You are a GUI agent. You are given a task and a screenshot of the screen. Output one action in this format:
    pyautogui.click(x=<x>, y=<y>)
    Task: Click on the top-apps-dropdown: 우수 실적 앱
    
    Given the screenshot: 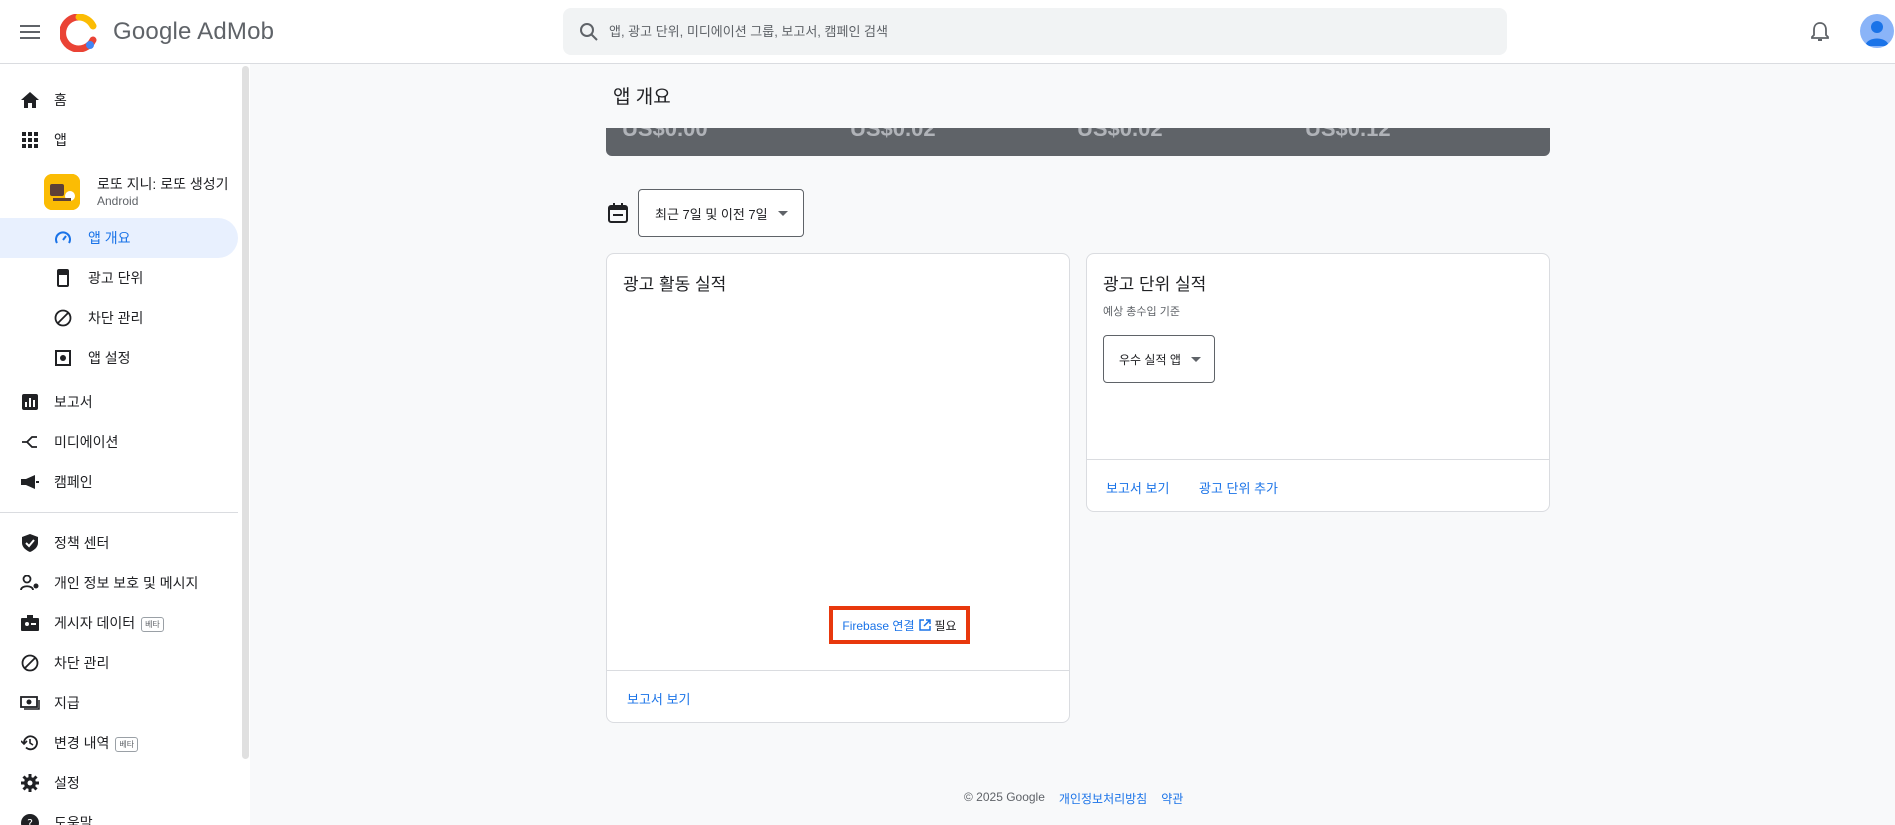 What is the action you would take?
    pyautogui.click(x=1159, y=359)
    